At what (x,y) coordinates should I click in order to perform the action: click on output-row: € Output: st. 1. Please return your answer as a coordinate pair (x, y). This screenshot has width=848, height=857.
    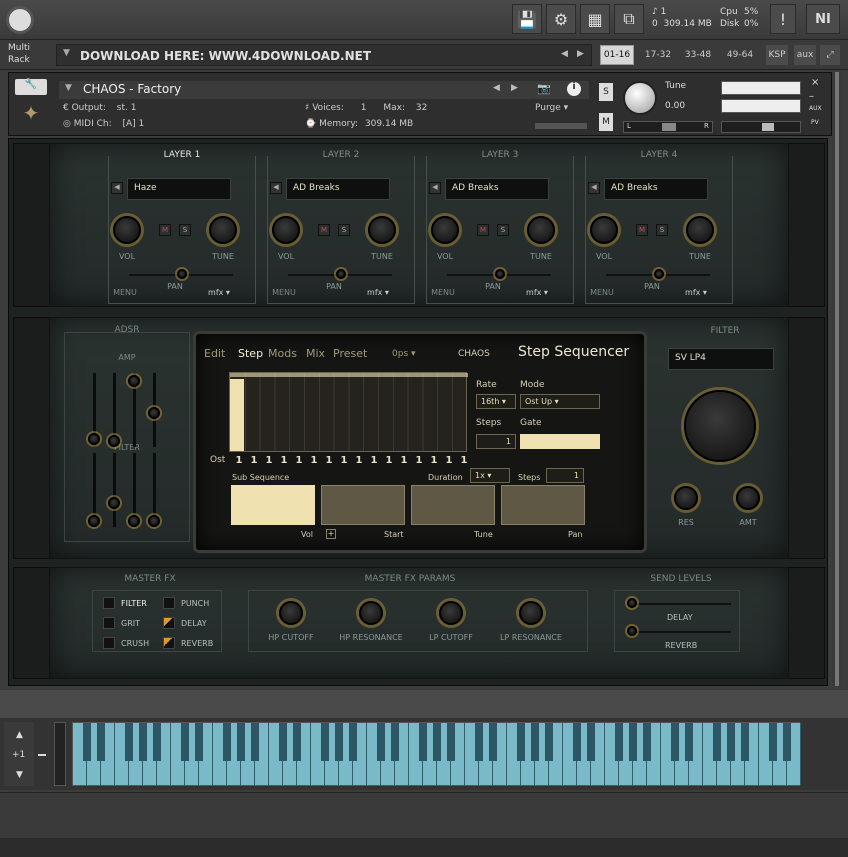
    Looking at the image, I should click on (99, 108).